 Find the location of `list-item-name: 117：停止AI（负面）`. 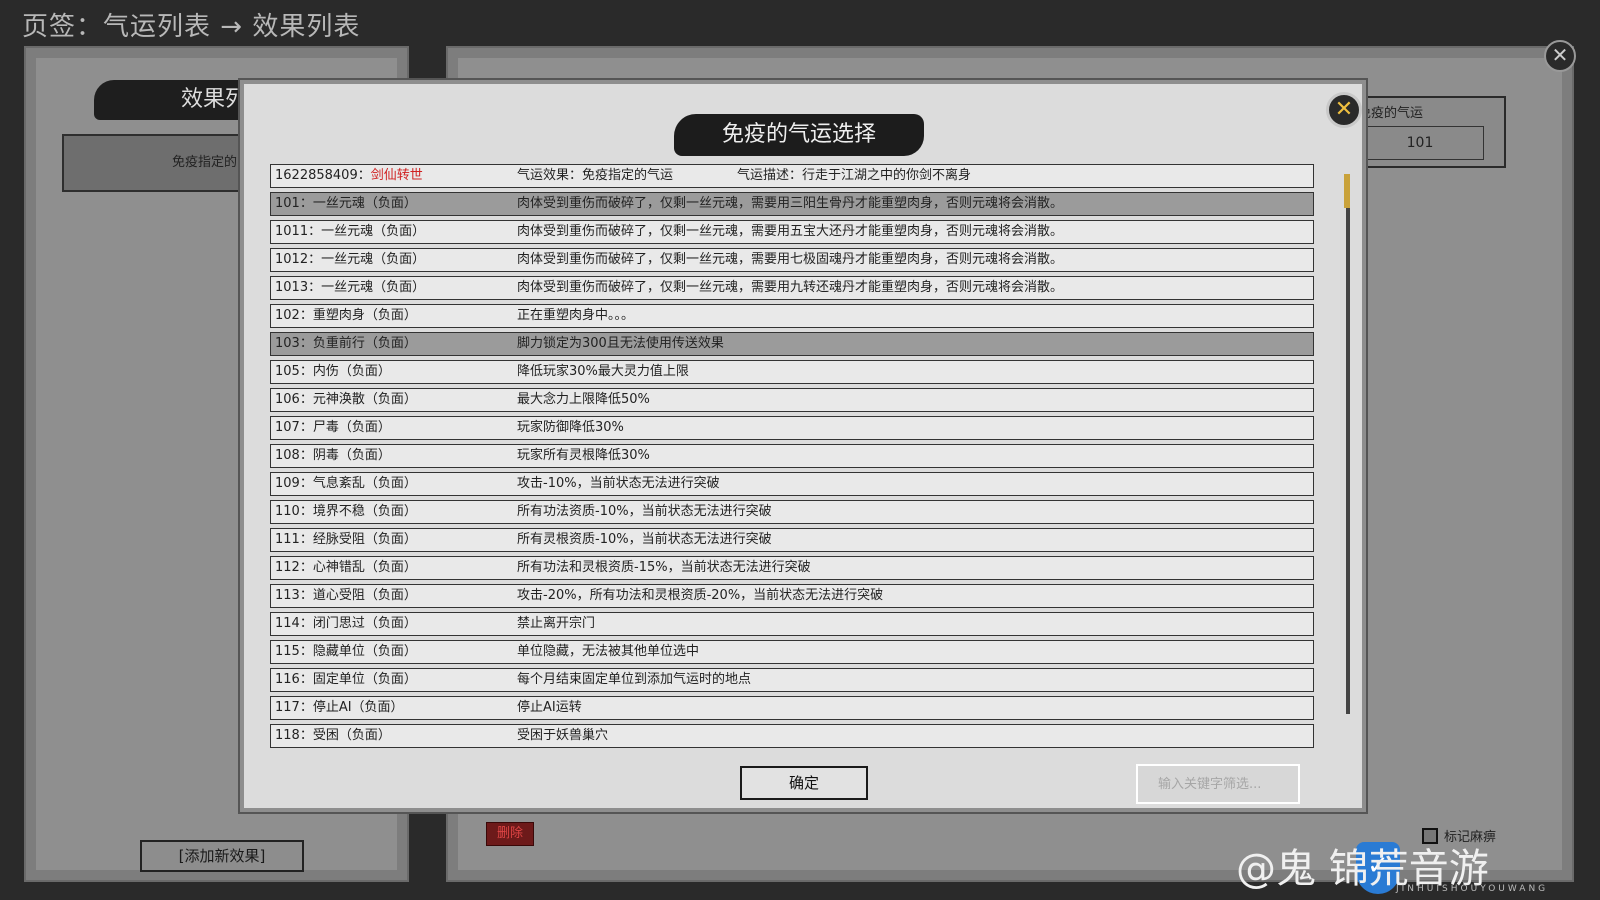

list-item-name: 117：停止AI（负面） is located at coordinates (339, 707).